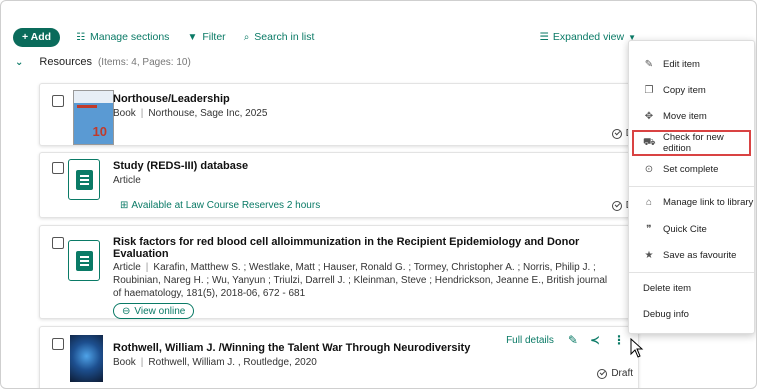 This screenshot has width=757, height=389. Describe the element at coordinates (691, 314) in the screenshot. I see `menu-item-debug: Debug info` at that location.